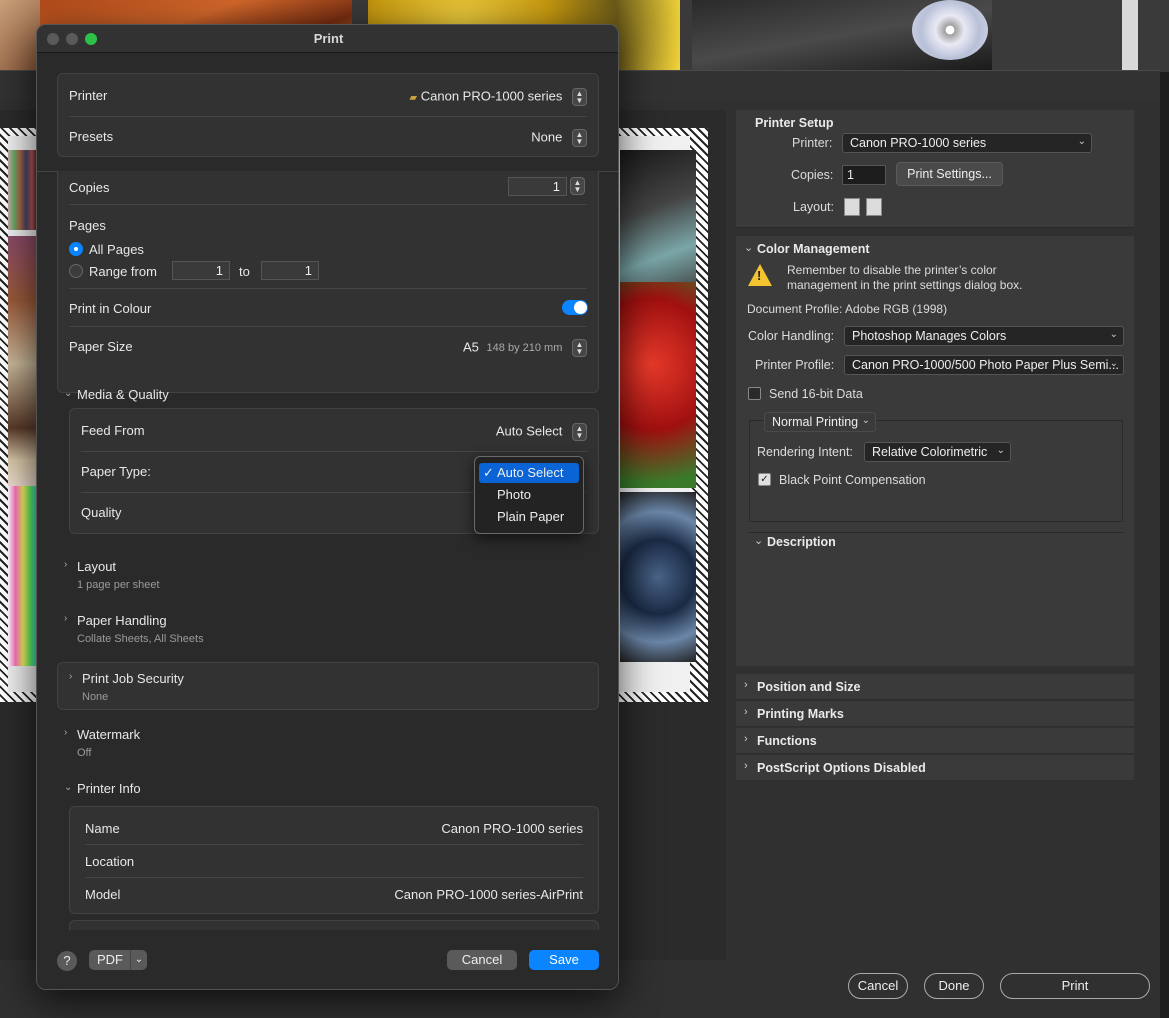 This screenshot has height=1018, width=1169. I want to click on menu-item-photo: Photo, so click(529, 495).